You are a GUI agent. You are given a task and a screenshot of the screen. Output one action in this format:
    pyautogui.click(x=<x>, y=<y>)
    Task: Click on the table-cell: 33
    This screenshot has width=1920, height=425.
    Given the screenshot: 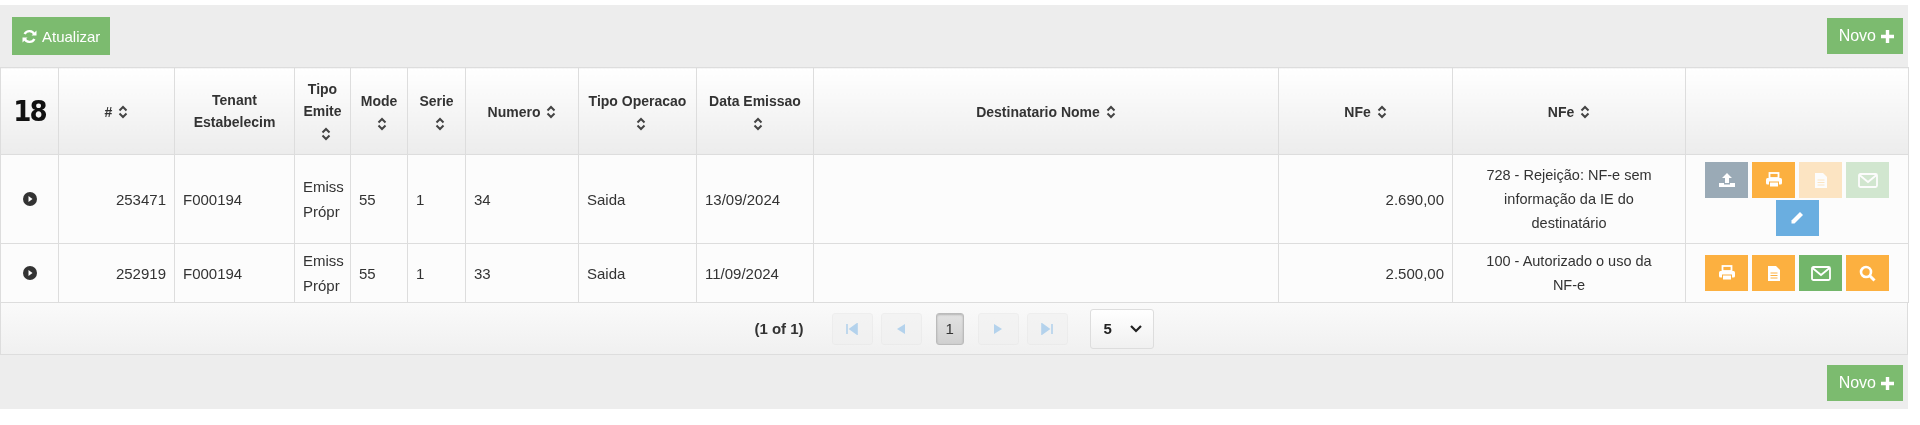 What is the action you would take?
    pyautogui.click(x=482, y=273)
    